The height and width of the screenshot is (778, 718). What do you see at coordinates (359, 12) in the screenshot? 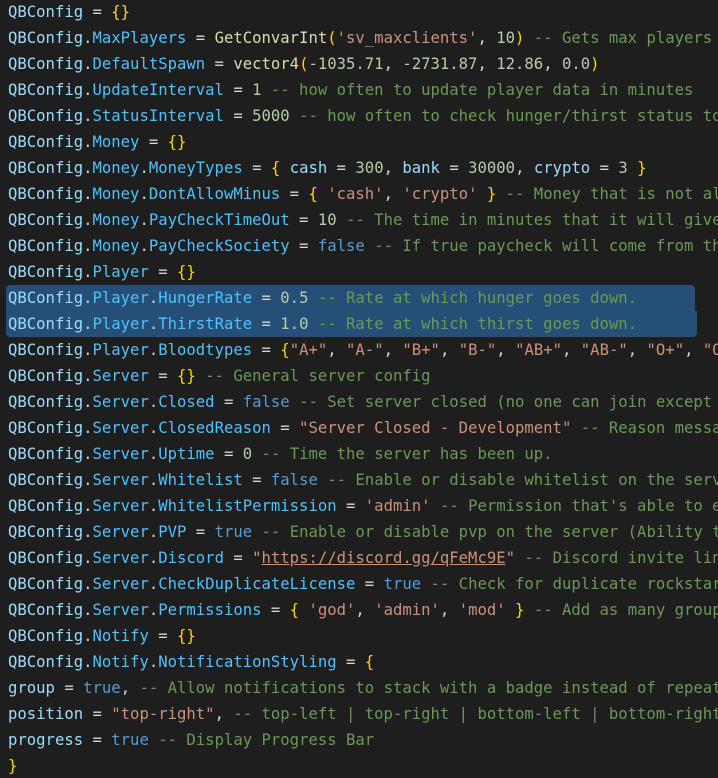
I see `code-line-1: QBConfig = {}` at bounding box center [359, 12].